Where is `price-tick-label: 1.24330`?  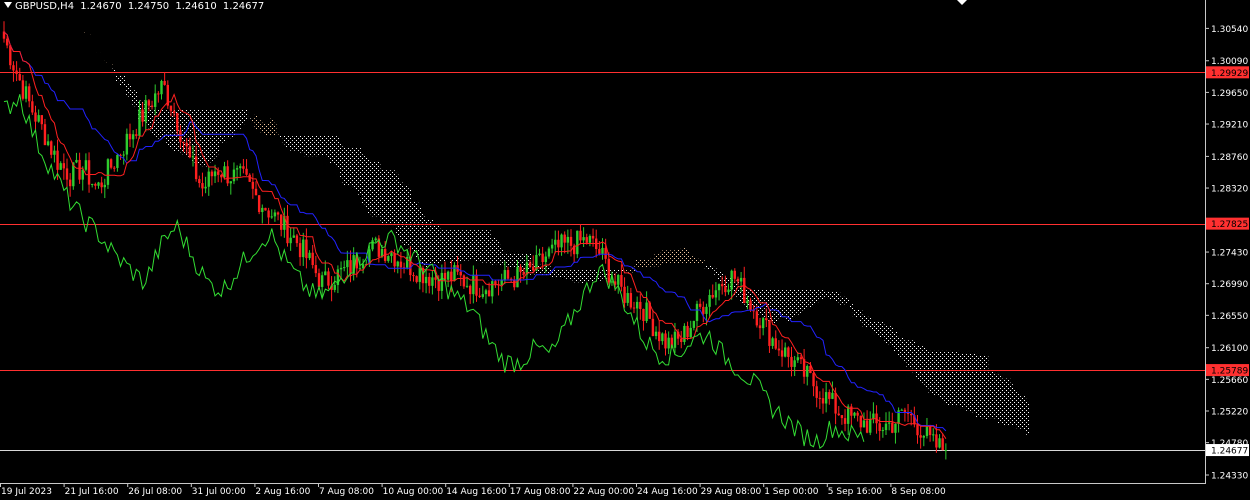 price-tick-label: 1.24330 is located at coordinates (1229, 477).